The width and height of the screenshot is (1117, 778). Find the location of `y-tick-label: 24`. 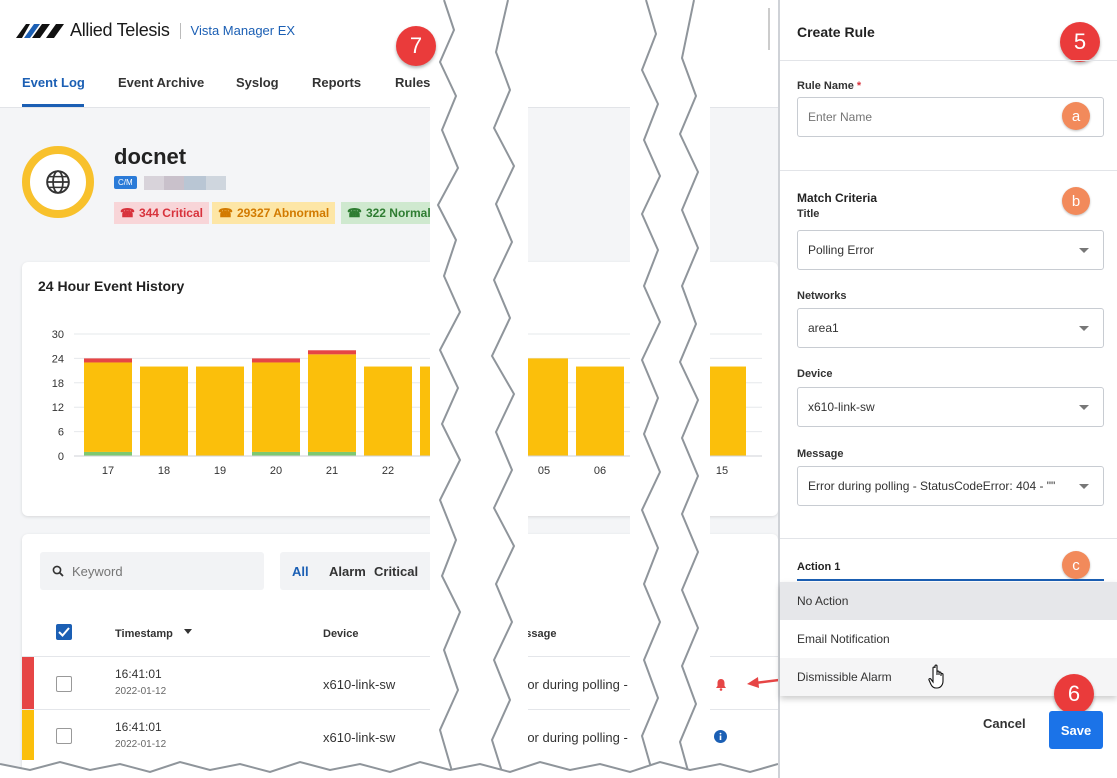

y-tick-label: 24 is located at coordinates (58, 359).